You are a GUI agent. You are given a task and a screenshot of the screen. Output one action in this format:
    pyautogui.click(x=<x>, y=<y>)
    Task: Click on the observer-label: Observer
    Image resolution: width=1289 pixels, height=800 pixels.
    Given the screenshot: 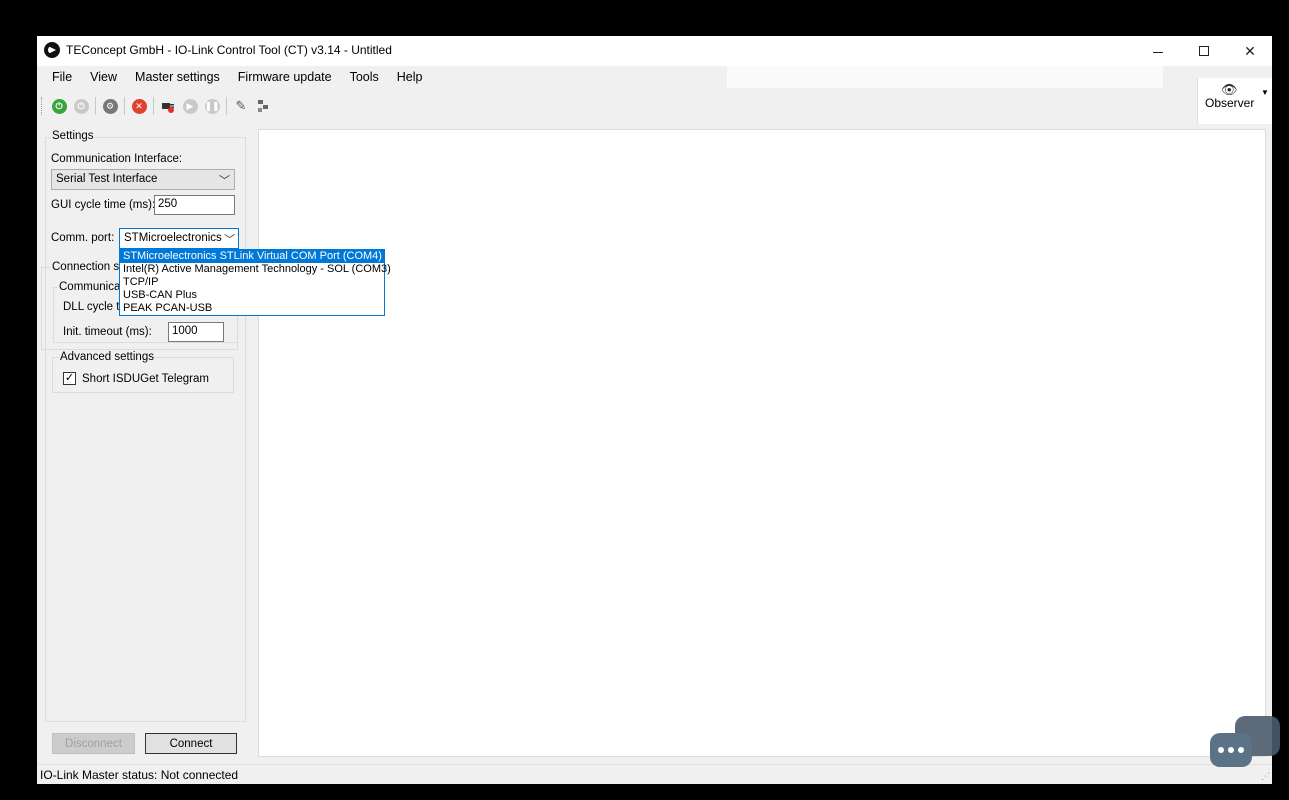 What is the action you would take?
    pyautogui.click(x=1230, y=103)
    